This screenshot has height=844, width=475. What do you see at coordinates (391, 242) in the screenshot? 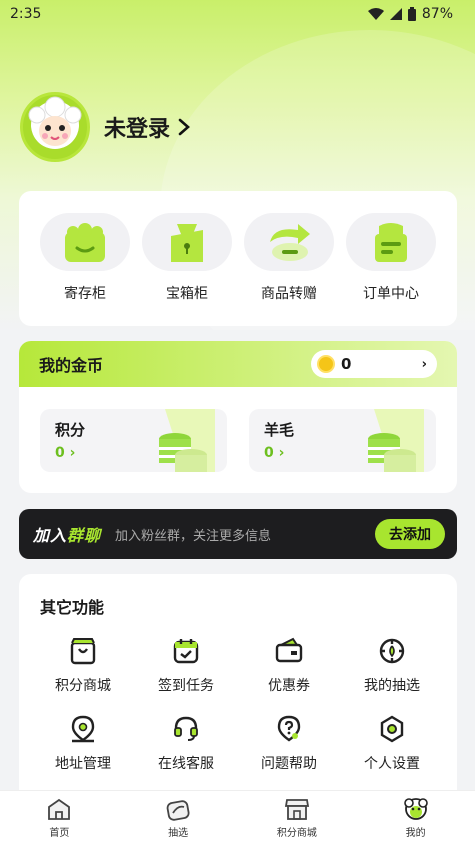
I see `order-icon` at bounding box center [391, 242].